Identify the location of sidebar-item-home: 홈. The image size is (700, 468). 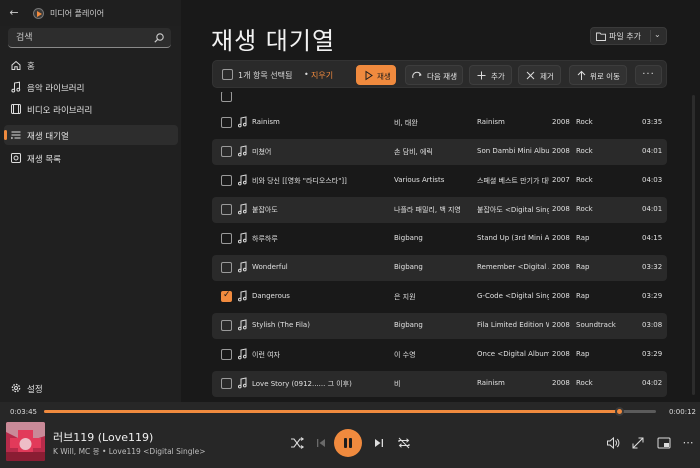
(91, 65).